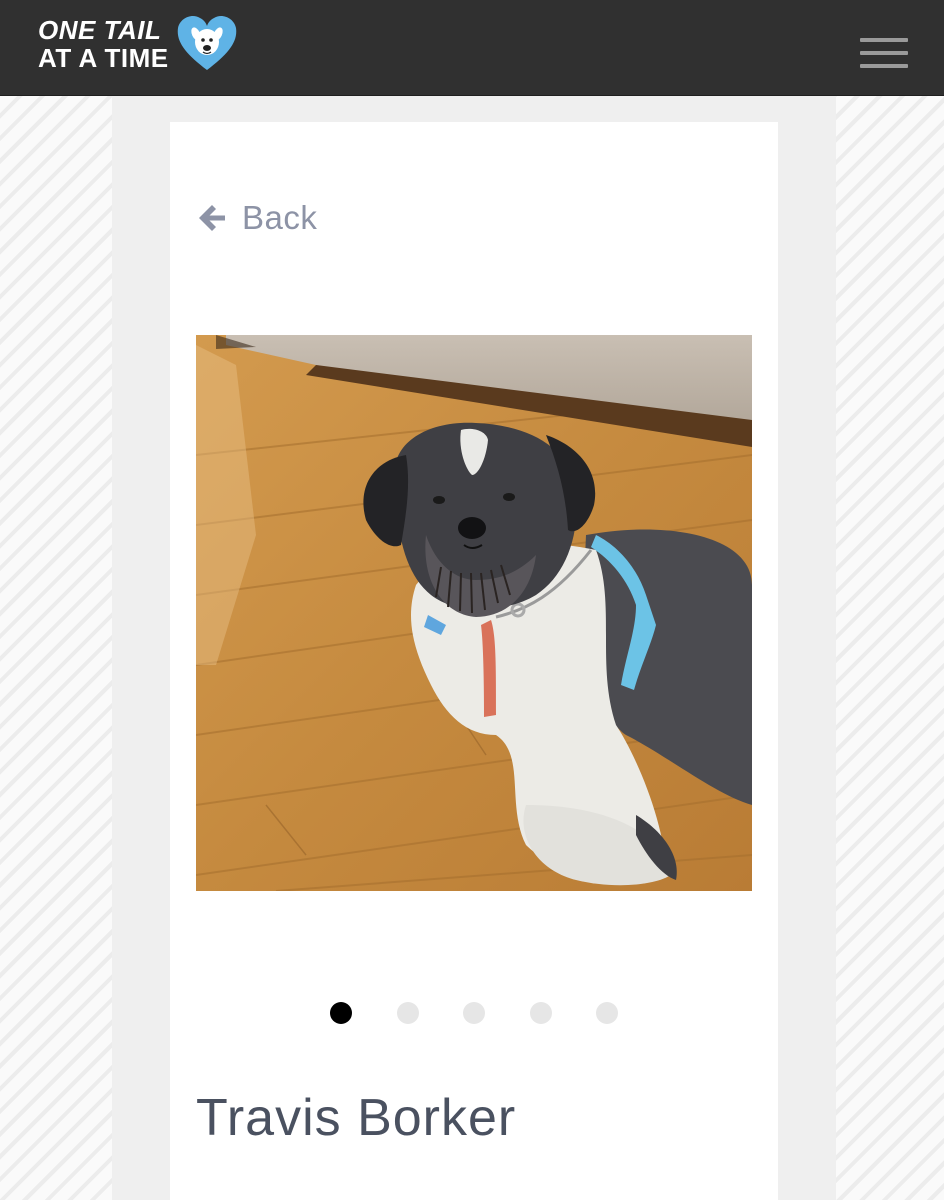 The image size is (944, 1200). I want to click on pet-name-heading: Travis Borker, so click(356, 1118).